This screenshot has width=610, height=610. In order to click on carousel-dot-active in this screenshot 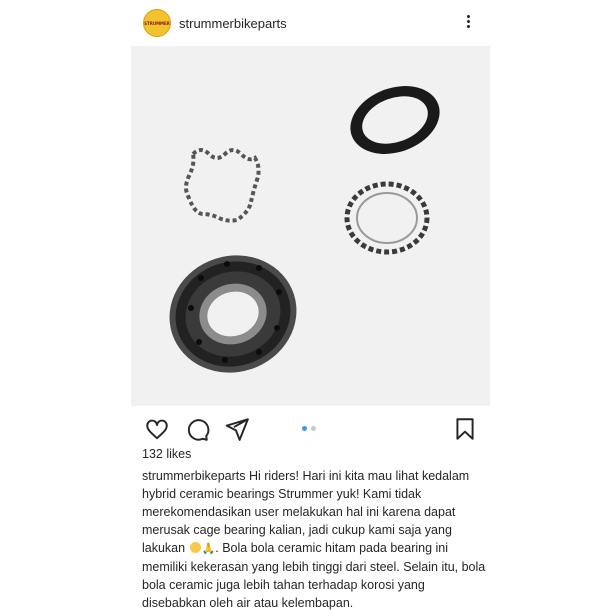, I will do `click(304, 428)`.